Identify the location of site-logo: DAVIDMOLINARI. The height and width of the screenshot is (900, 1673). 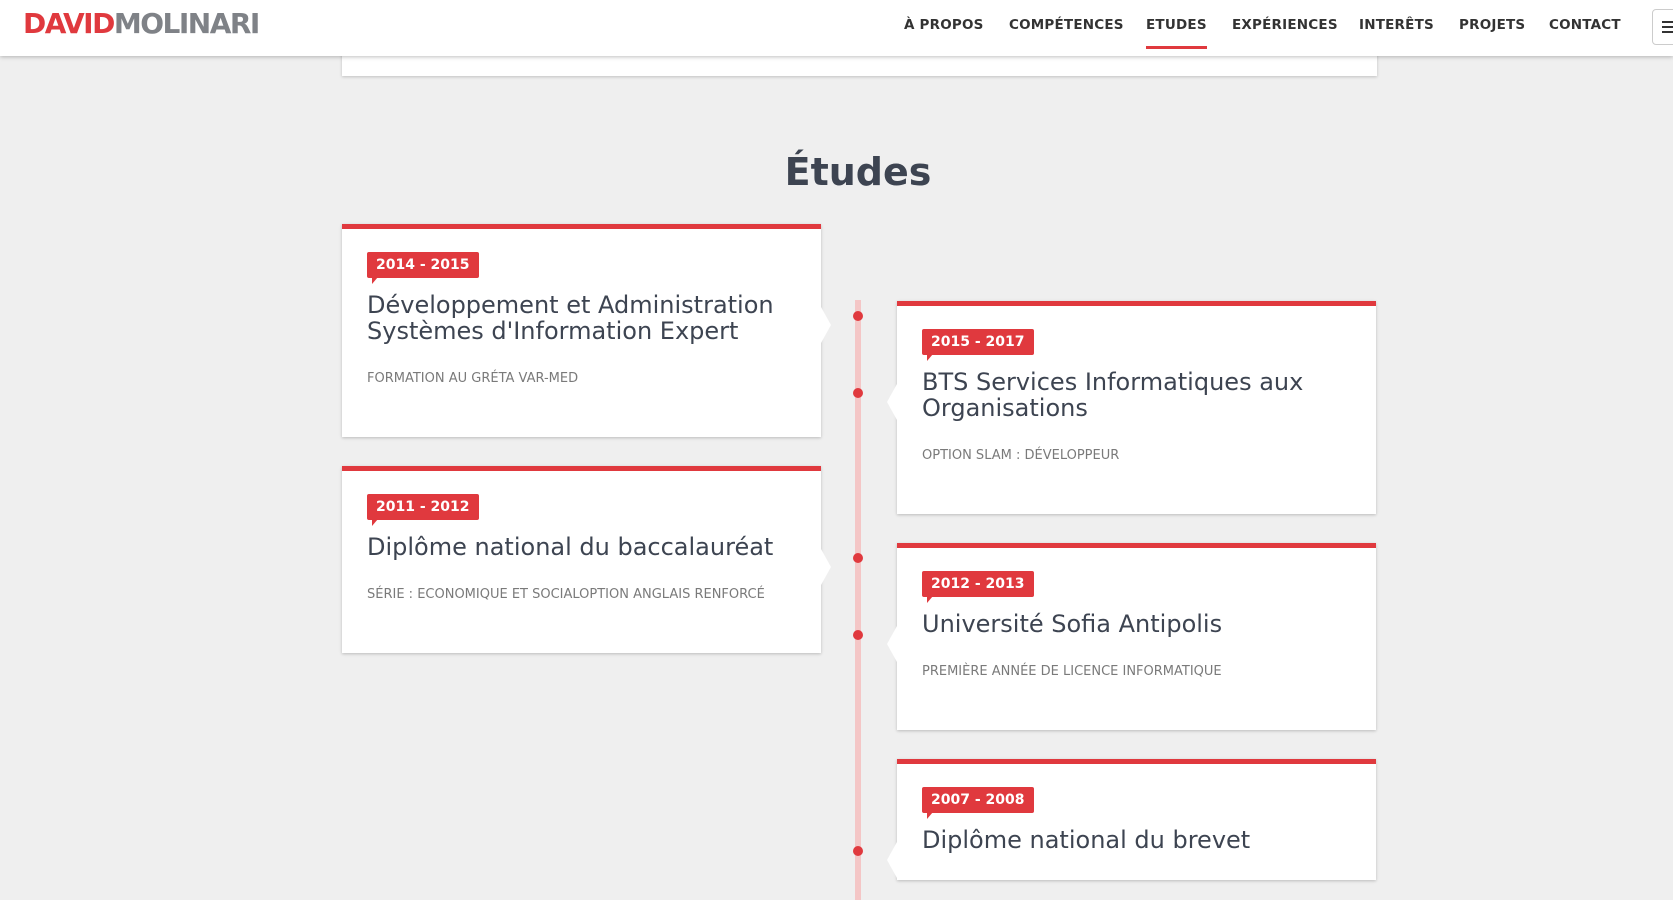
(142, 23).